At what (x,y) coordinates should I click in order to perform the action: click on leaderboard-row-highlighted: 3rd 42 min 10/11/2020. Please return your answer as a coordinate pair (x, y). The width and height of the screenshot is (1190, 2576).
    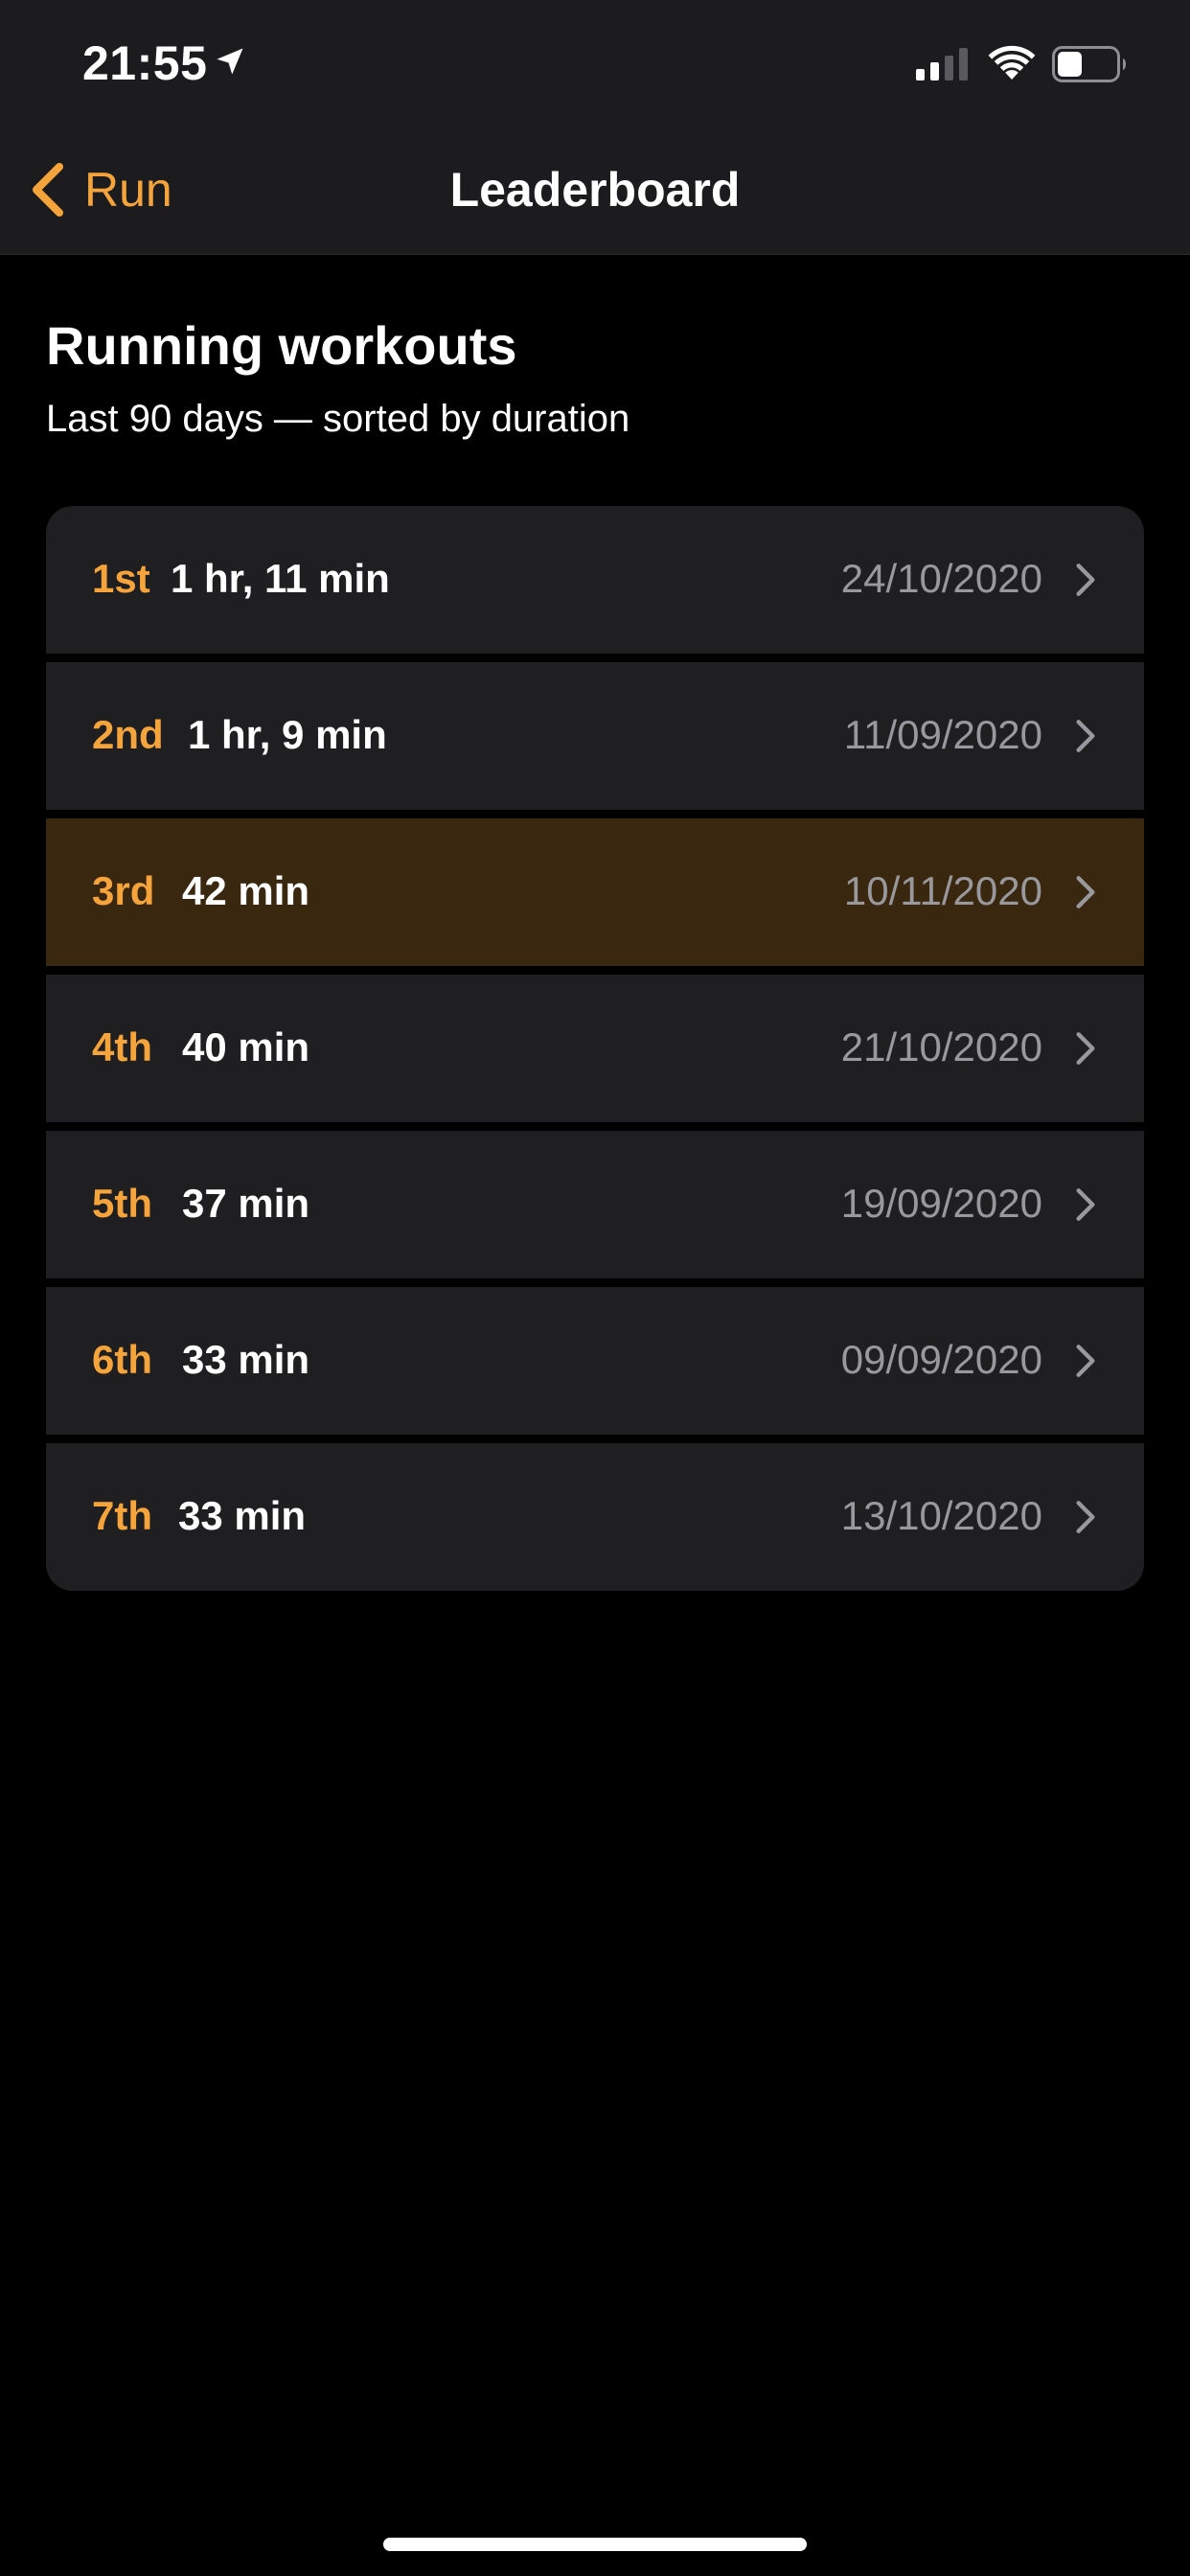
    Looking at the image, I should click on (595, 892).